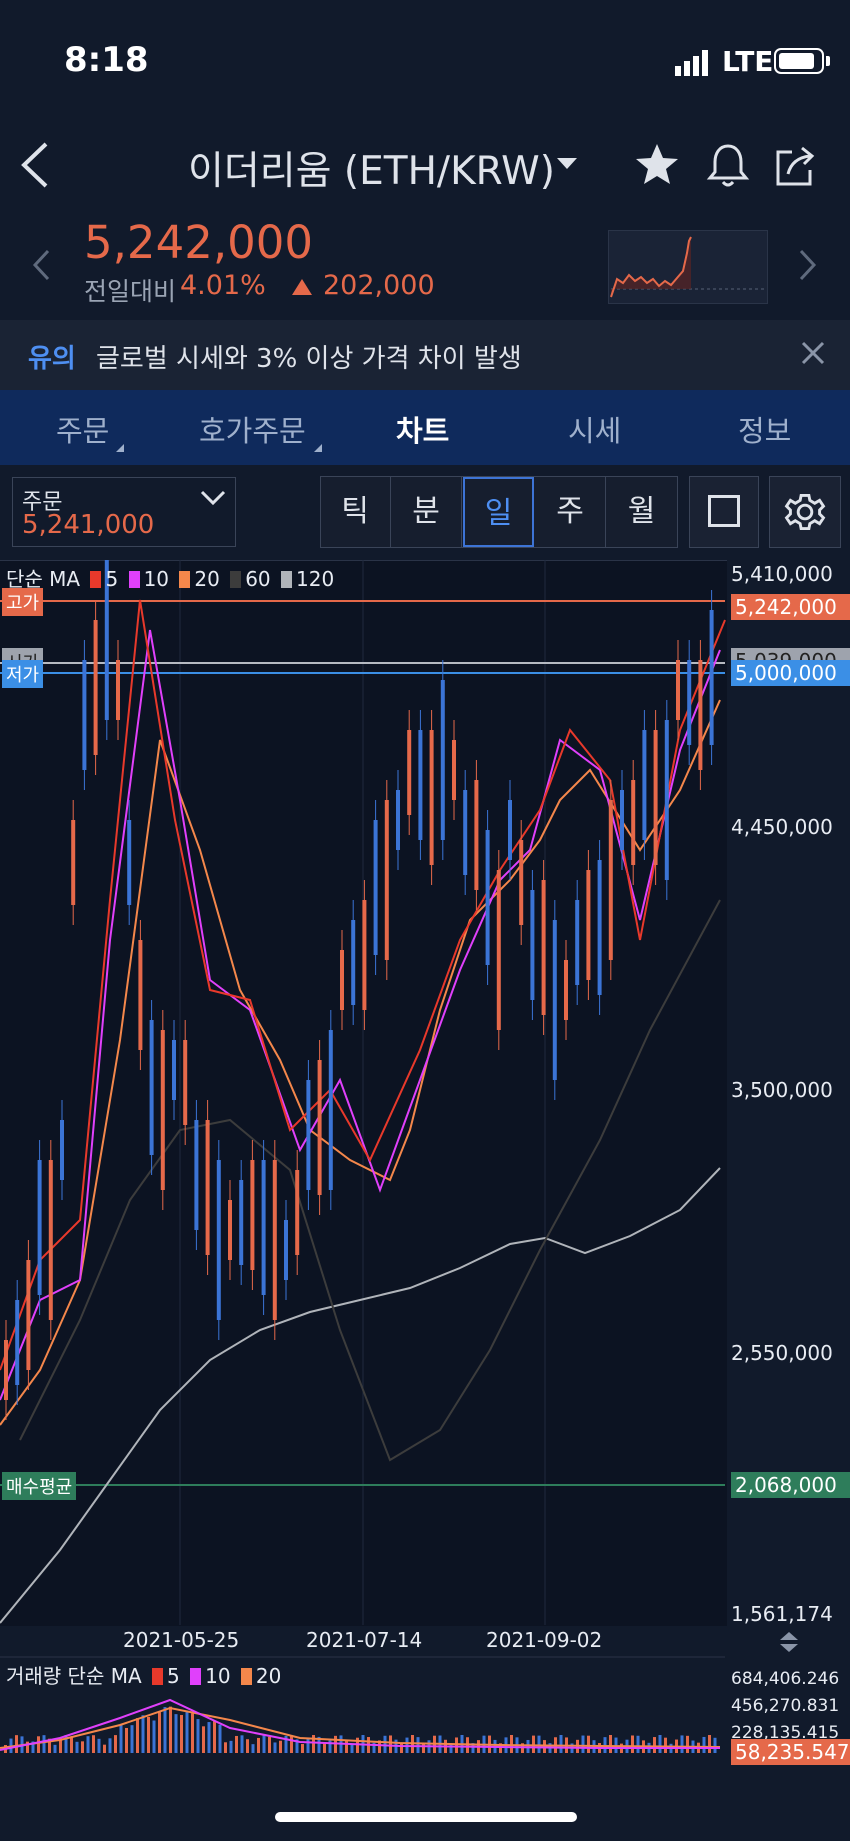 The image size is (850, 1841). I want to click on period-minute-button: 분, so click(426, 512).